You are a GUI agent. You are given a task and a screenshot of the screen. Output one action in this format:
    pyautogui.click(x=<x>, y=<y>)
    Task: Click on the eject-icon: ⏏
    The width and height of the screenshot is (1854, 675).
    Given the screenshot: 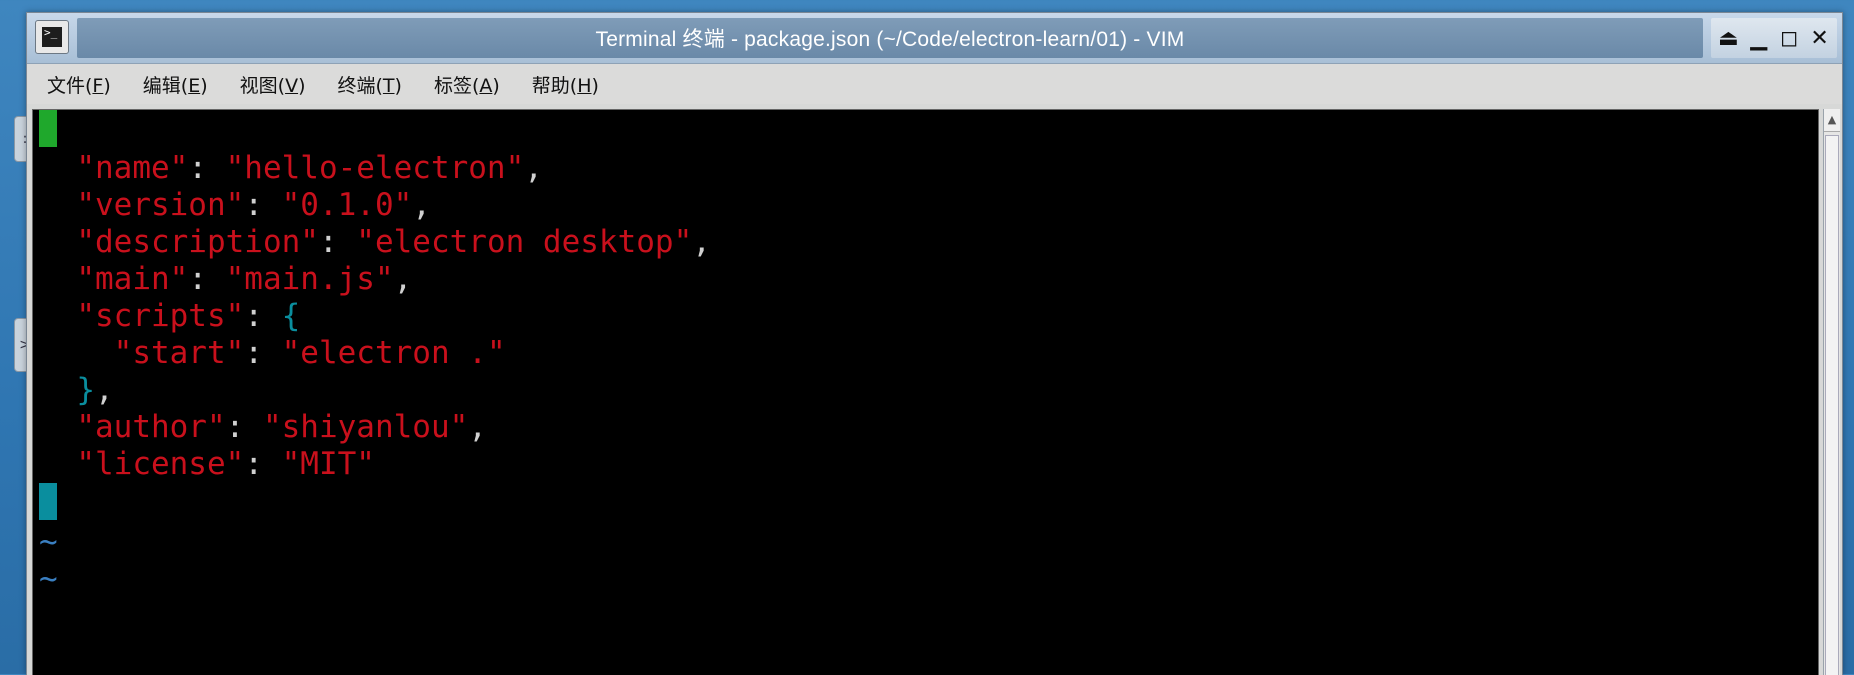 What is the action you would take?
    pyautogui.click(x=1728, y=38)
    